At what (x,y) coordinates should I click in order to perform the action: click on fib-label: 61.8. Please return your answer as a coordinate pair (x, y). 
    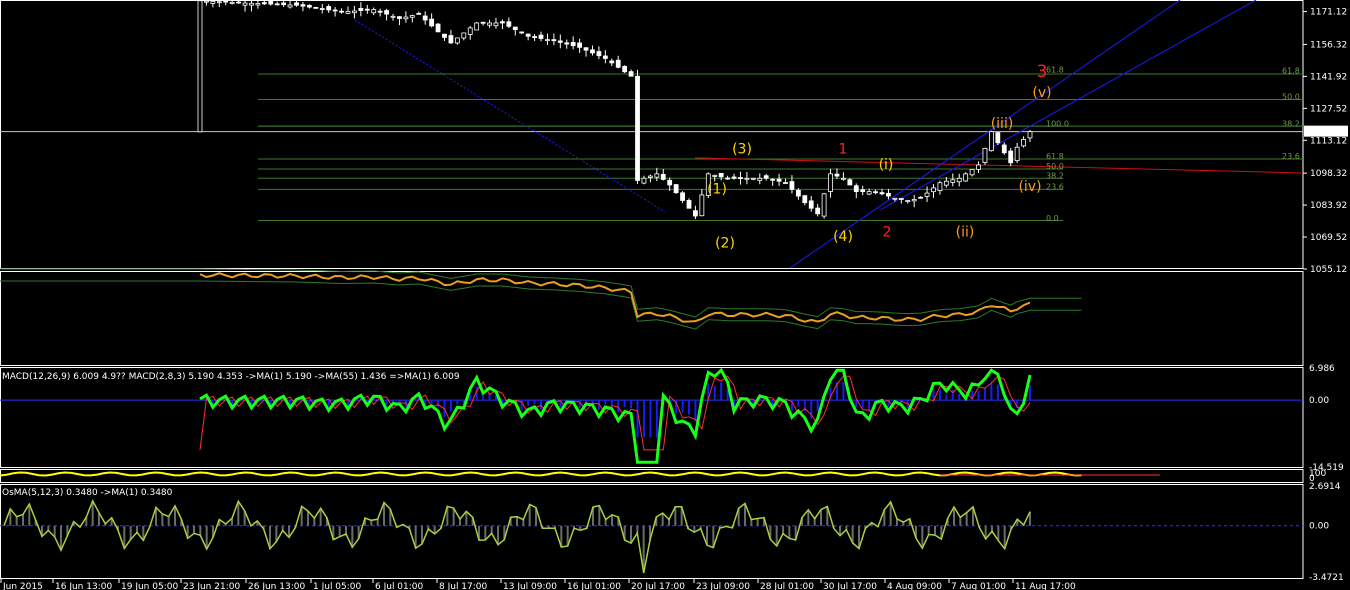
    Looking at the image, I should click on (1291, 71).